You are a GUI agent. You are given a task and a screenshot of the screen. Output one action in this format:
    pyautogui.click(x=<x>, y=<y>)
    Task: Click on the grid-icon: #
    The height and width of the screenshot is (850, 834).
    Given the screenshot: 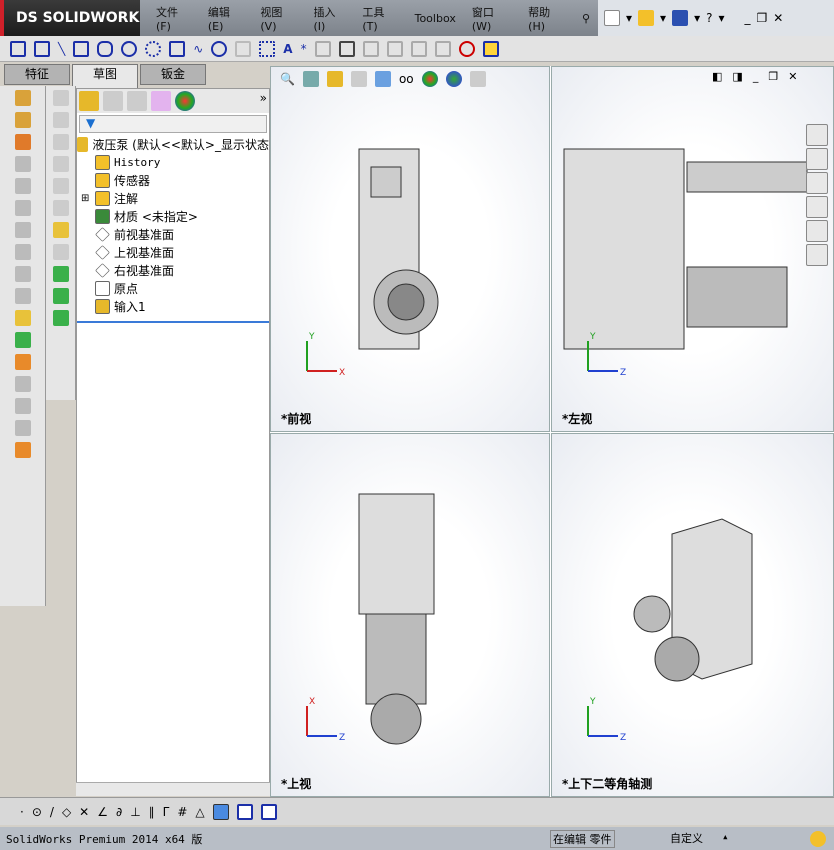 What is the action you would take?
    pyautogui.click(x=182, y=812)
    